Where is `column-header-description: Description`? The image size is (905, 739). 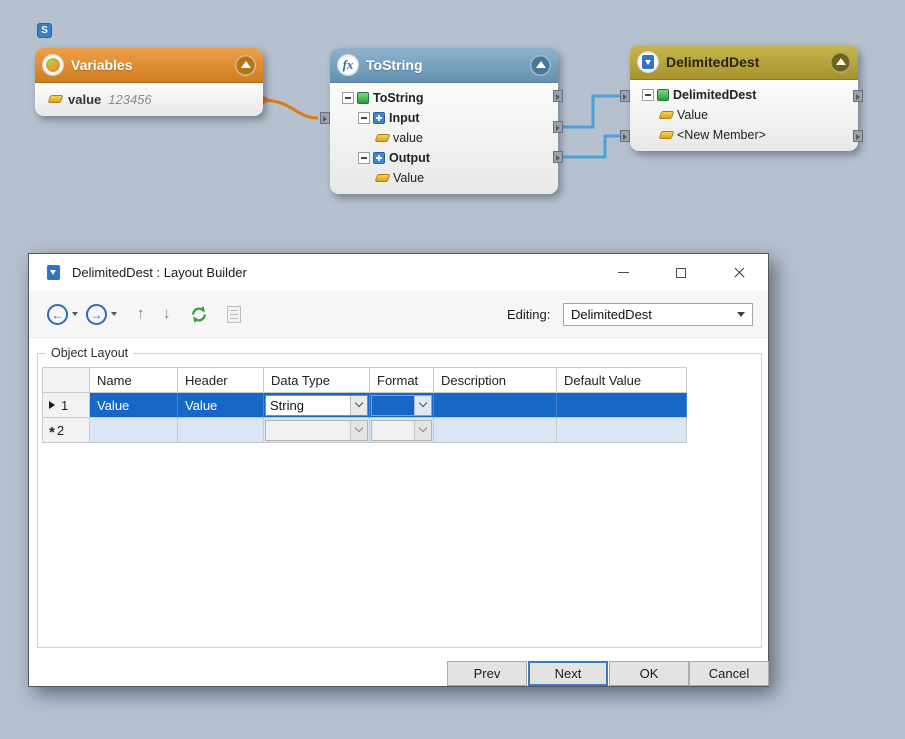
column-header-description: Description is located at coordinates (495, 380).